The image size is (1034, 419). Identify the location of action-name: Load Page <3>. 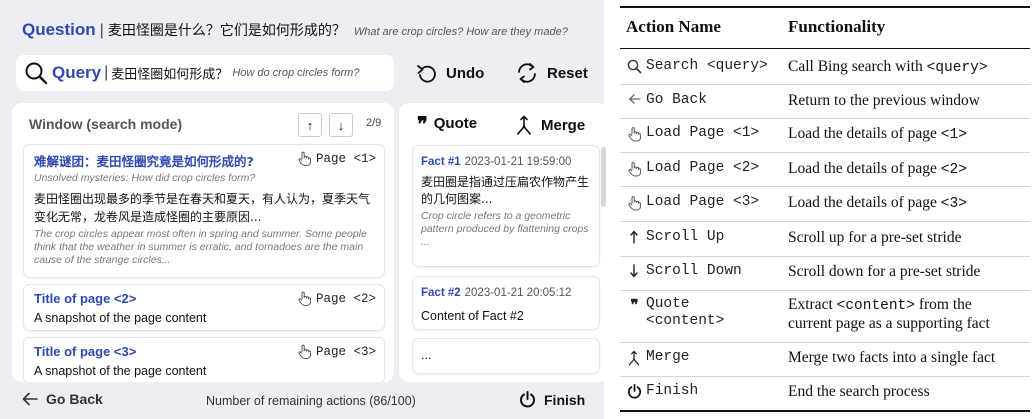
(703, 202).